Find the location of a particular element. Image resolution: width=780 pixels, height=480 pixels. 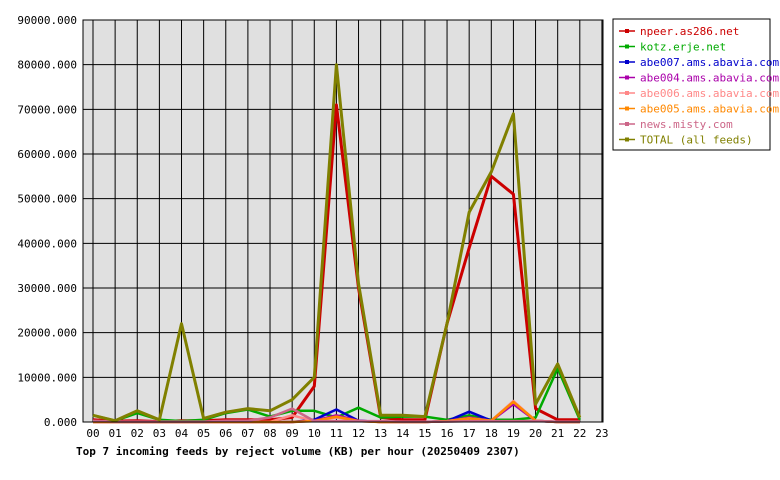

x-tick-label: 01 is located at coordinates (115, 433).